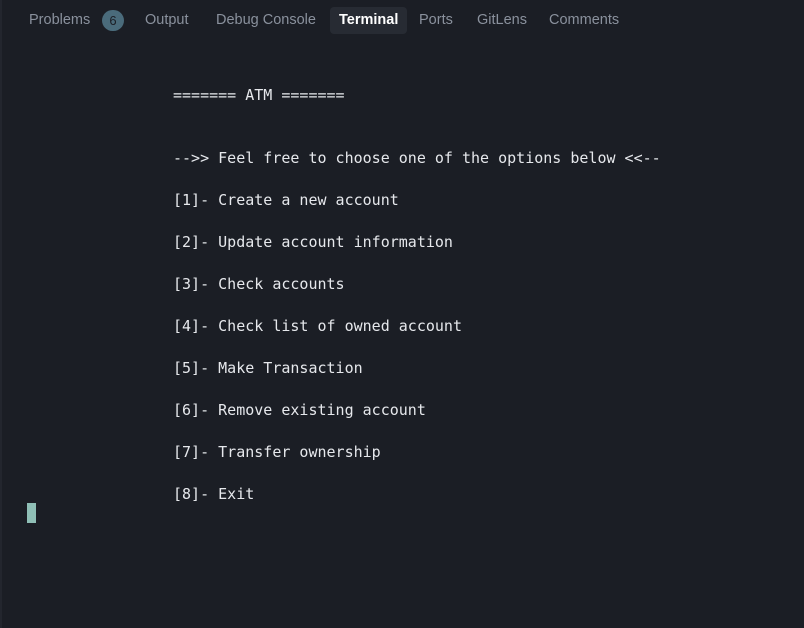 Image resolution: width=804 pixels, height=628 pixels. What do you see at coordinates (259, 95) in the screenshot?
I see `terminal-line-title: ======= ATM =======` at bounding box center [259, 95].